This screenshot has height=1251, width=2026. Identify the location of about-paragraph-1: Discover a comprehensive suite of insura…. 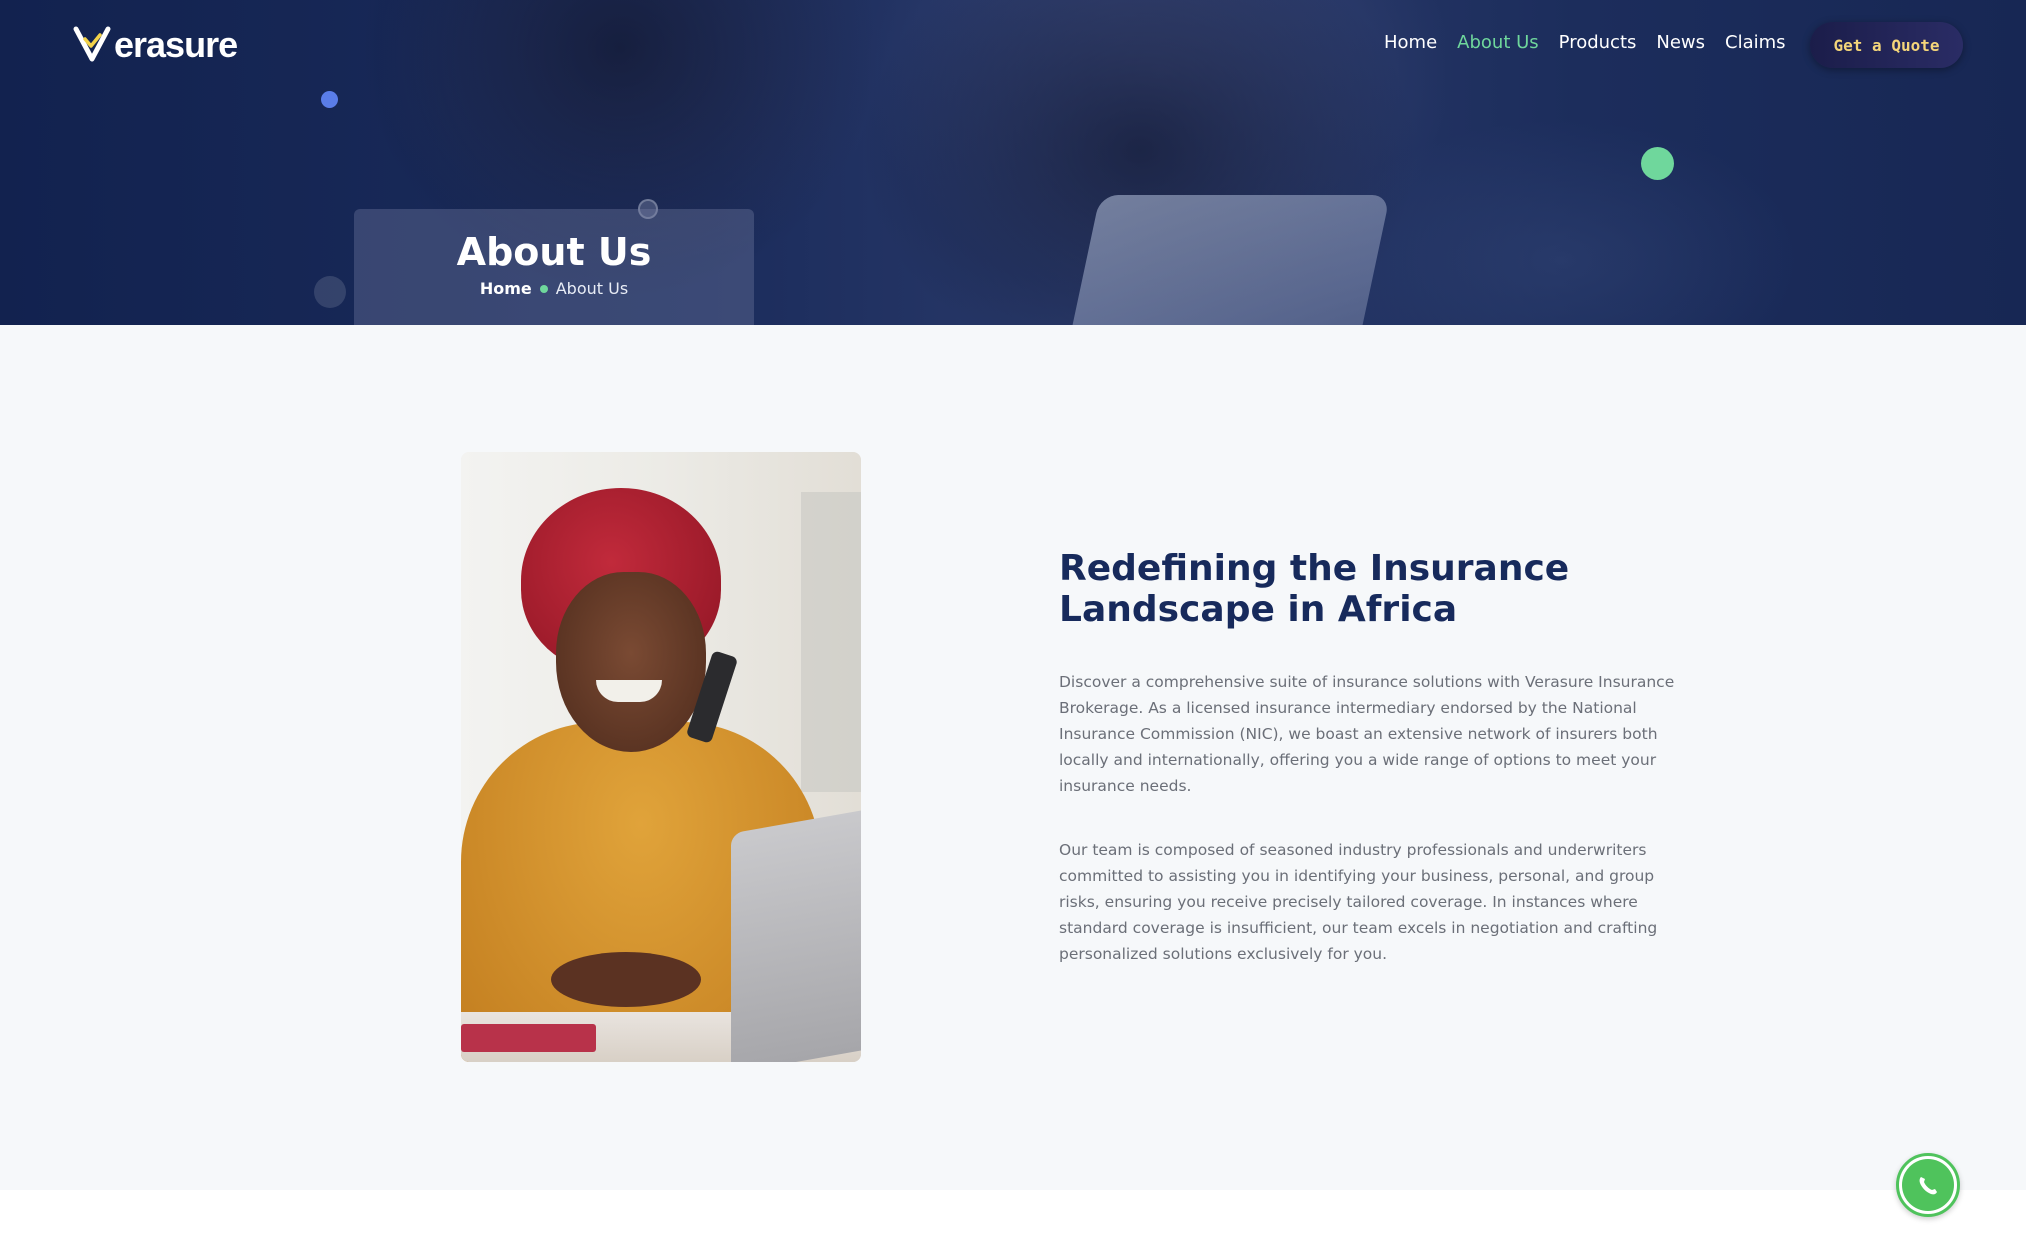
(1367, 734).